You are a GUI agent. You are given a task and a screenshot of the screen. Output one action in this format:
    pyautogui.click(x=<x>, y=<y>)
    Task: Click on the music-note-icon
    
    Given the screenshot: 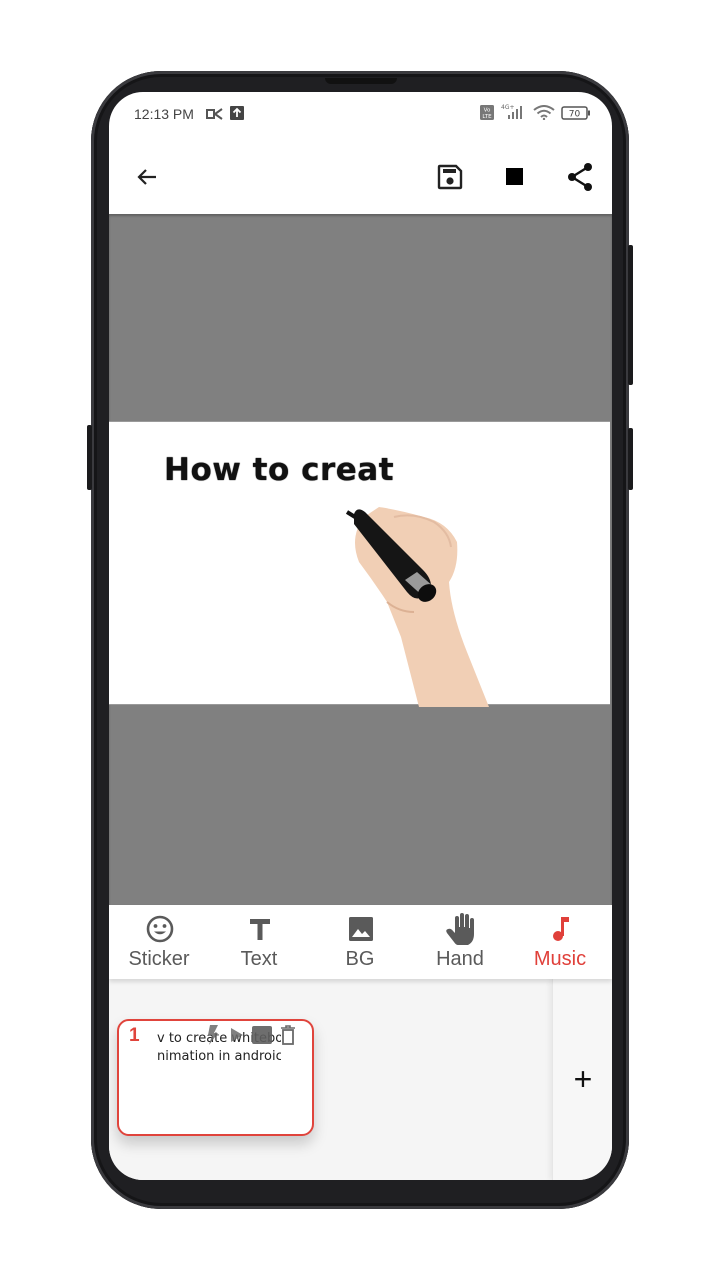 What is the action you would take?
    pyautogui.click(x=561, y=929)
    